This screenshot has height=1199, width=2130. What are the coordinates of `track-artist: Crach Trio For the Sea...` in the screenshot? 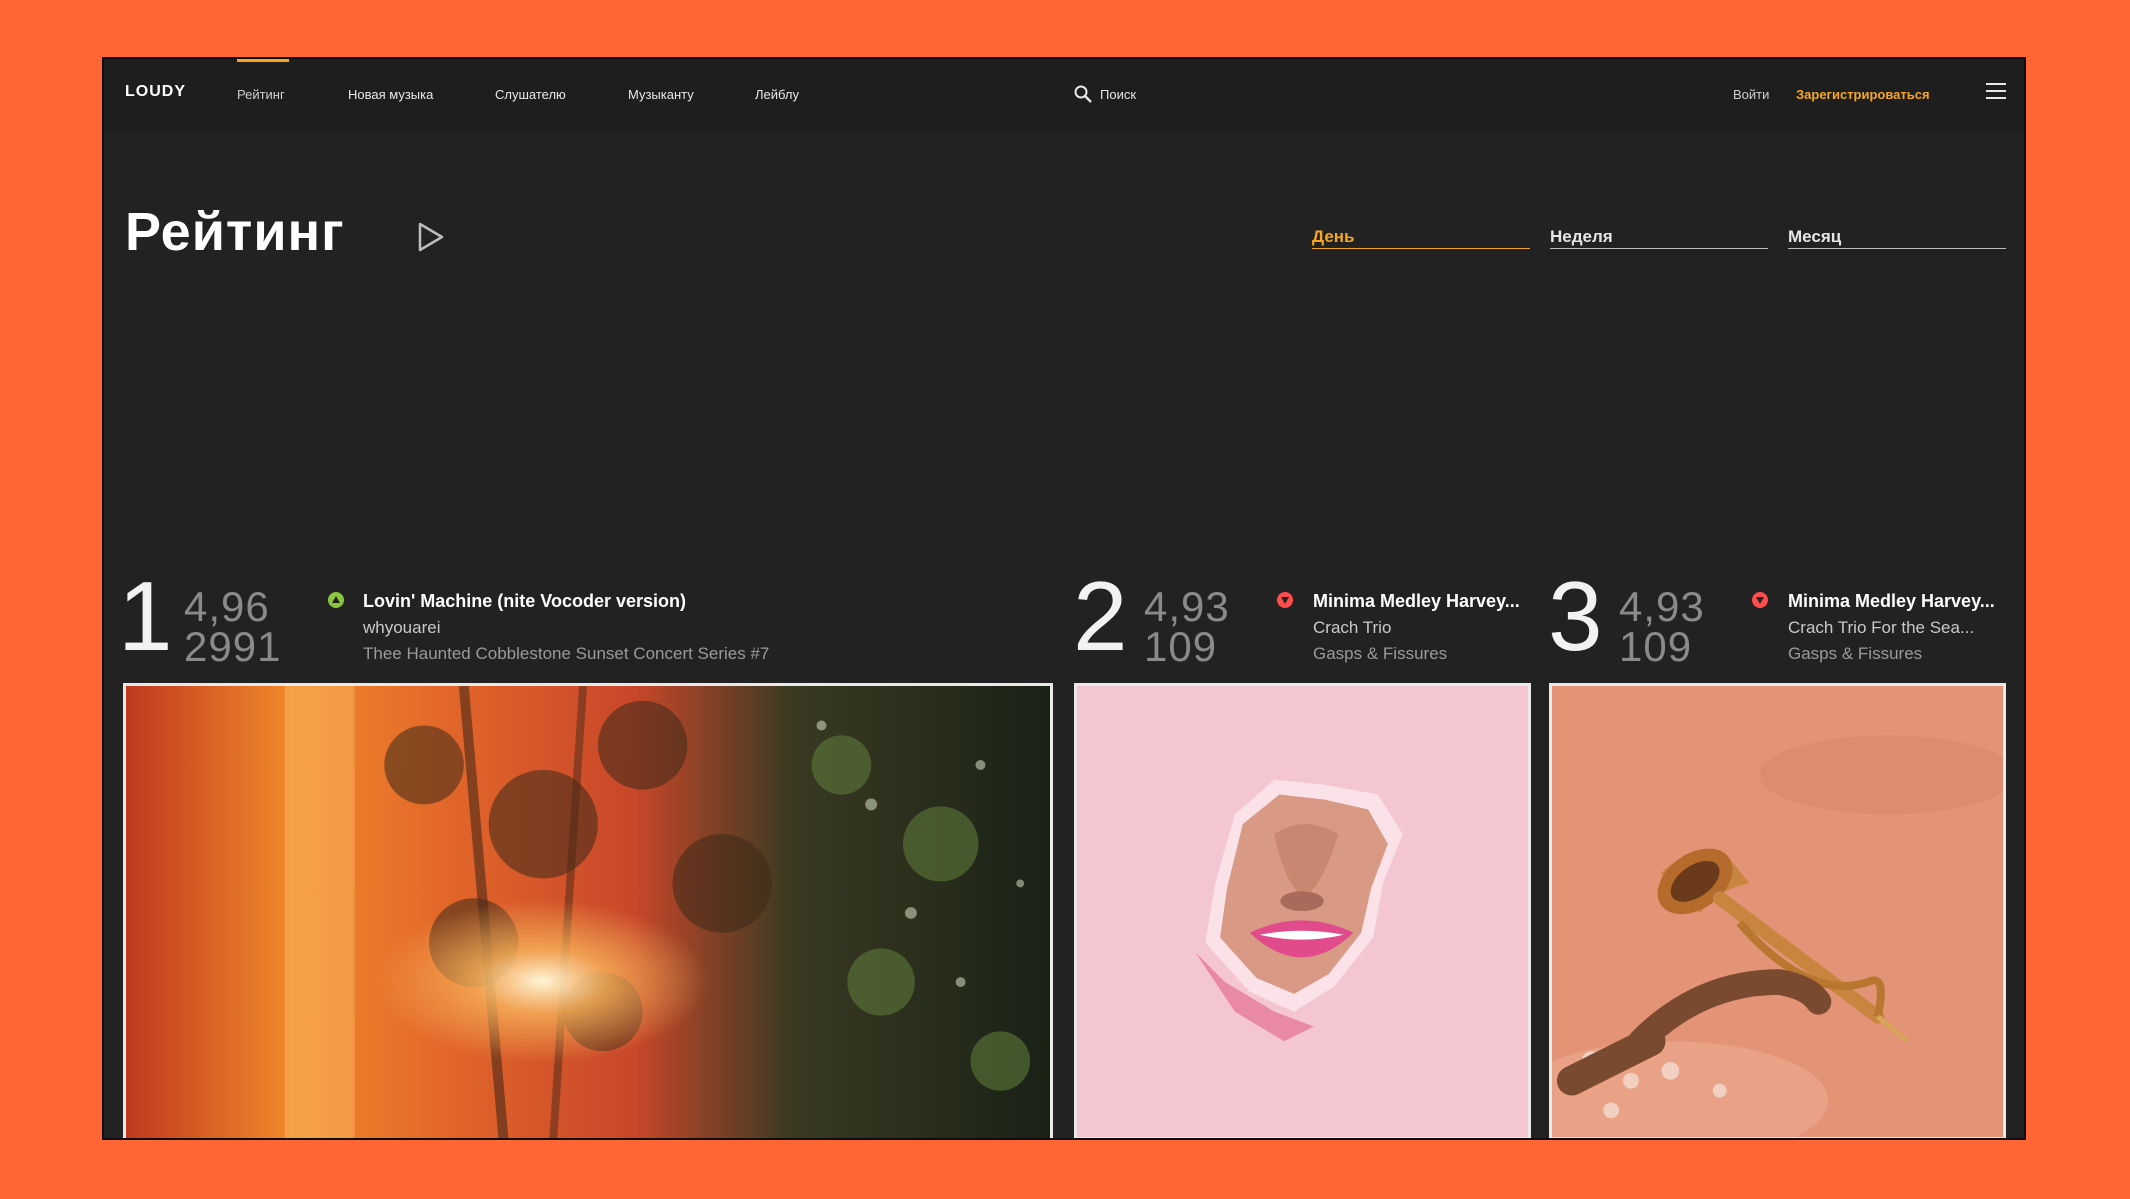 It's located at (1881, 628).